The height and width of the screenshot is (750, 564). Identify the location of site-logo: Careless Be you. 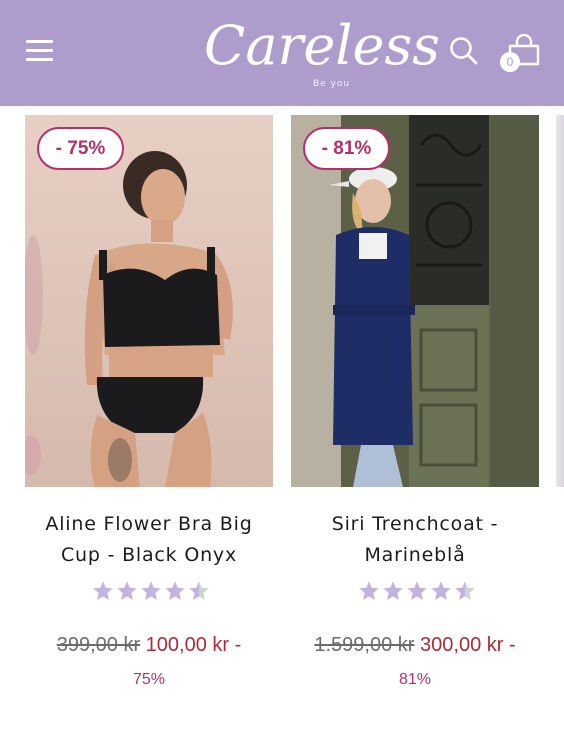
(318, 53).